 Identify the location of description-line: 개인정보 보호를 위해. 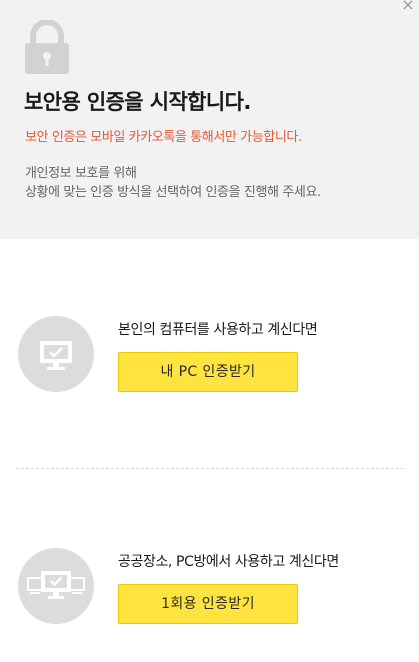
(81, 173).